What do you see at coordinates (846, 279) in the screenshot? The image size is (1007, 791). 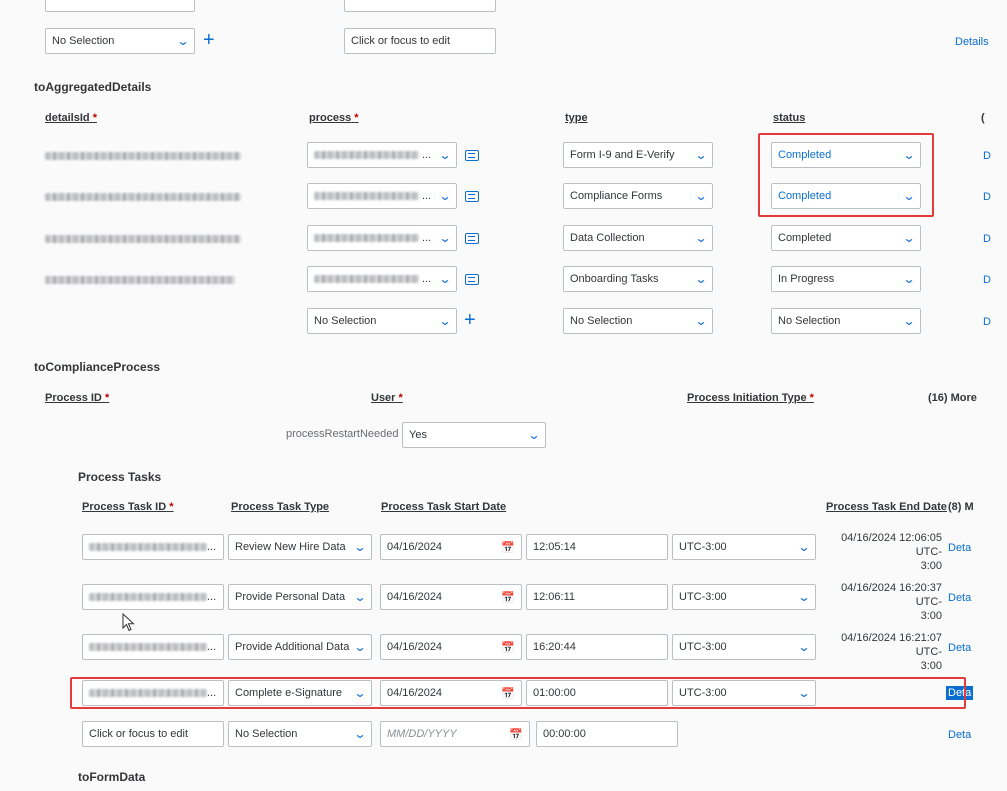 I see `status-dropdown: In Progress ⌄` at bounding box center [846, 279].